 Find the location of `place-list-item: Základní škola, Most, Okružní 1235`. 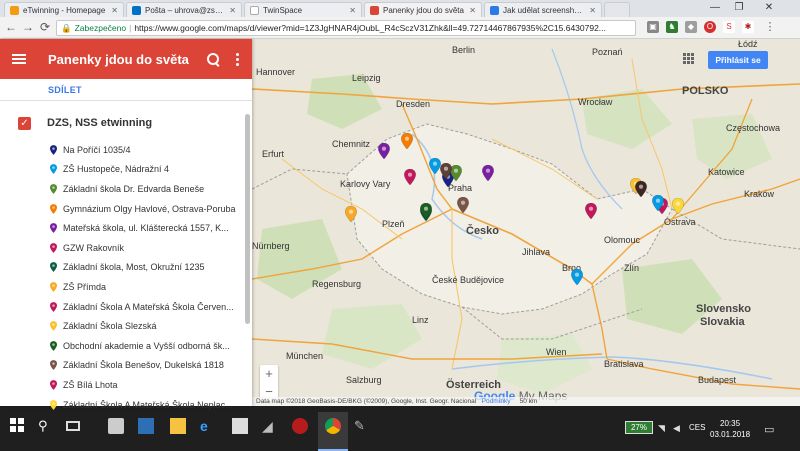

place-list-item: Základní škola, Most, Okružní 1235 is located at coordinates (122, 268).